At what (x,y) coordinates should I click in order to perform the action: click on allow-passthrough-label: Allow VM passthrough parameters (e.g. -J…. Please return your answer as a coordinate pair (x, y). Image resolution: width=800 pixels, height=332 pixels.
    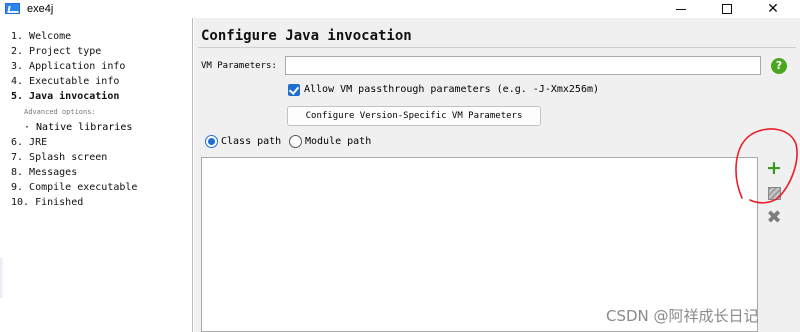
    Looking at the image, I should click on (451, 89).